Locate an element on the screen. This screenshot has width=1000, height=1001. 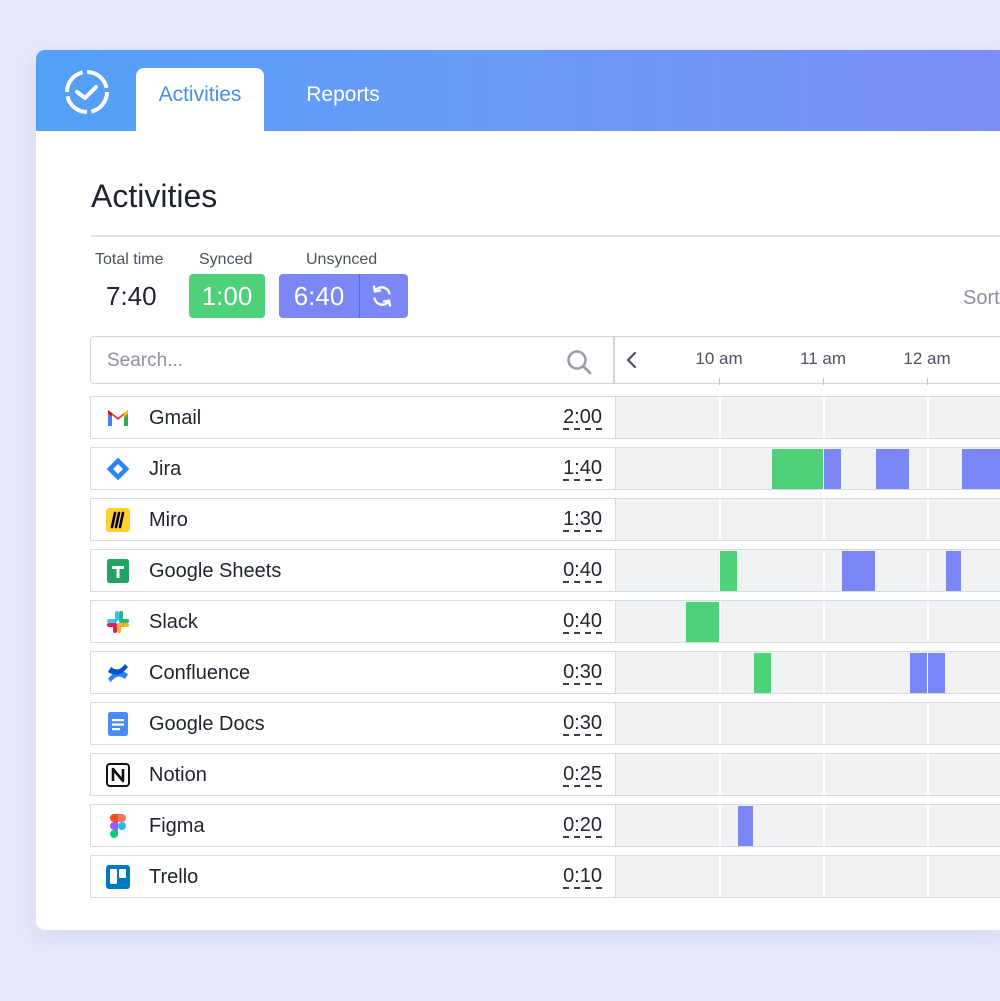
activity-row: Slack 0:40 is located at coordinates (545, 621).